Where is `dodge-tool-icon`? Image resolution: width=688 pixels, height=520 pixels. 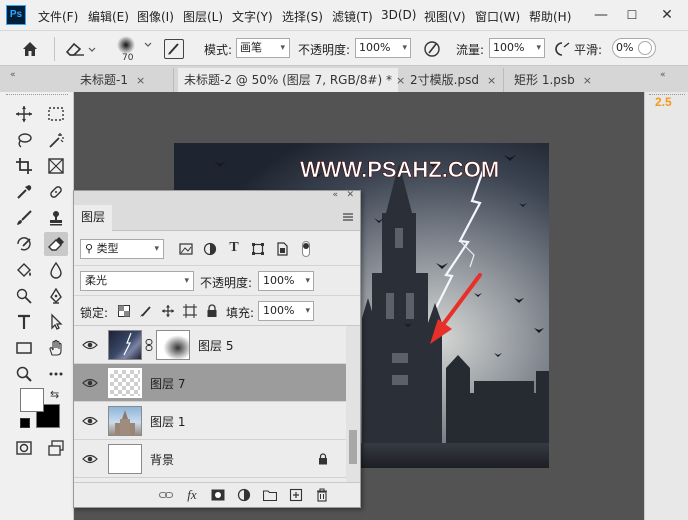
dodge-tool-icon is located at coordinates (24, 296).